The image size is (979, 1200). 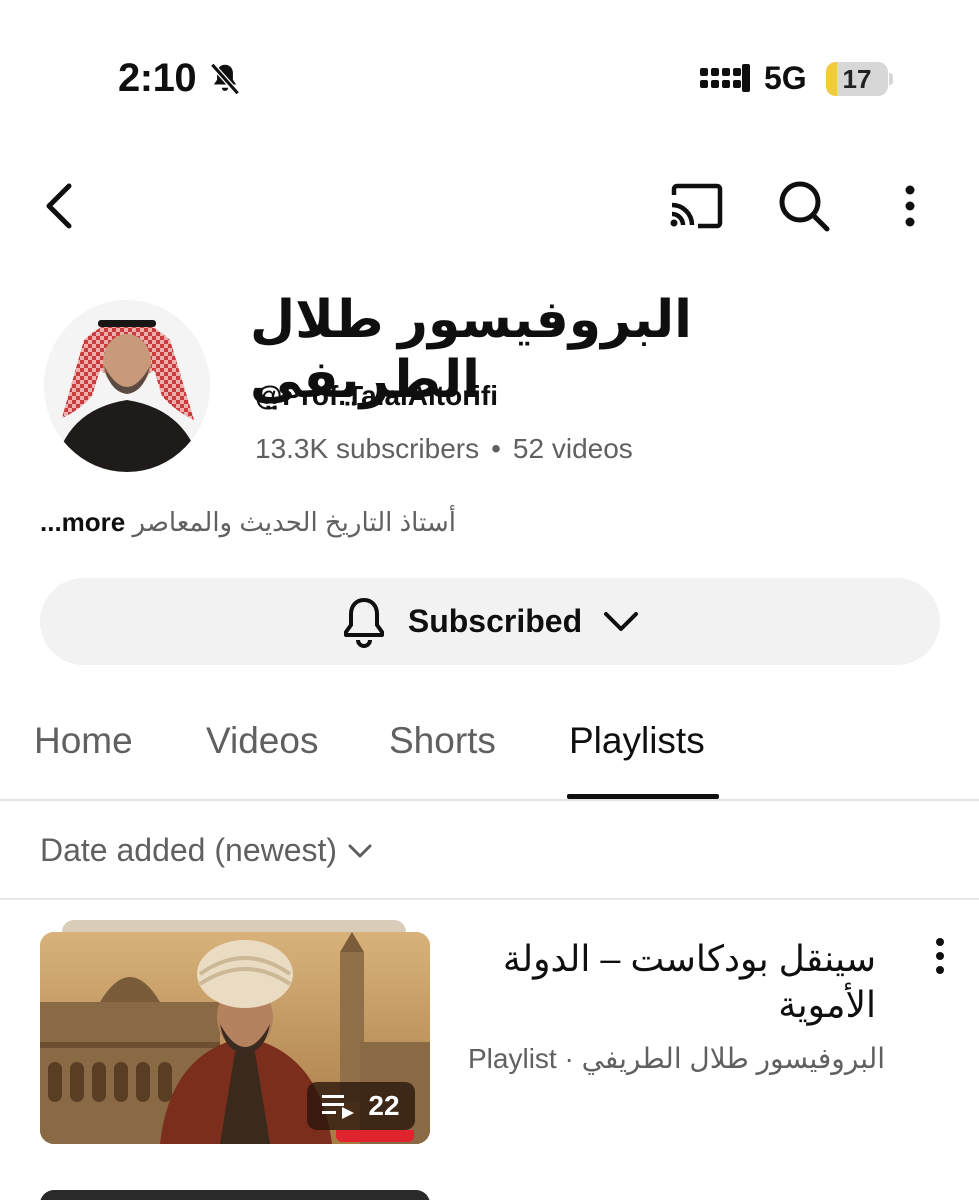 What do you see at coordinates (157, 78) in the screenshot?
I see `status-time: 2:10` at bounding box center [157, 78].